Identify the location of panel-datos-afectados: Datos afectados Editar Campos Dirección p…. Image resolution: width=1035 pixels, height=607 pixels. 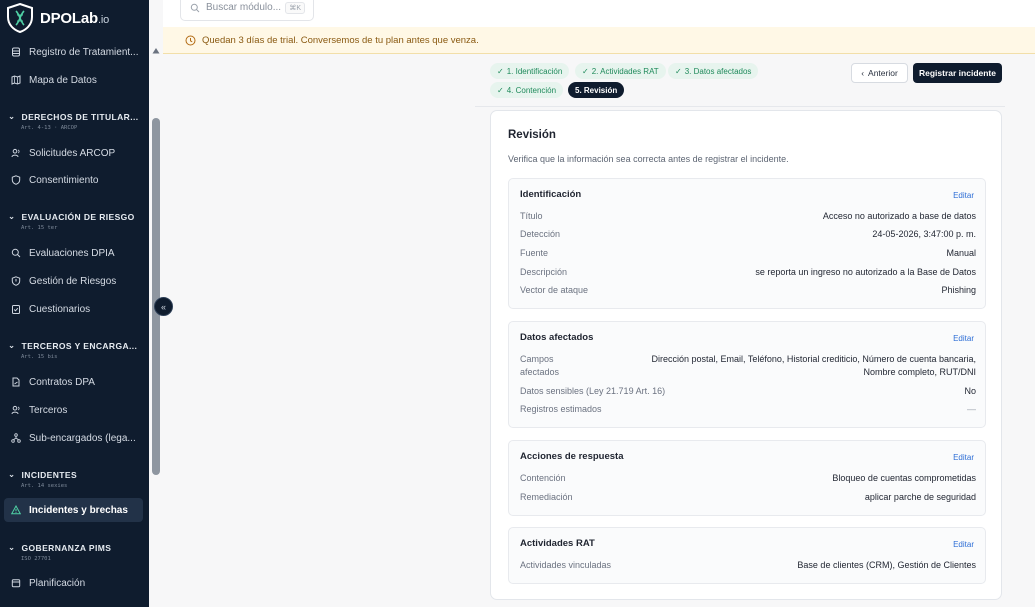
(747, 374).